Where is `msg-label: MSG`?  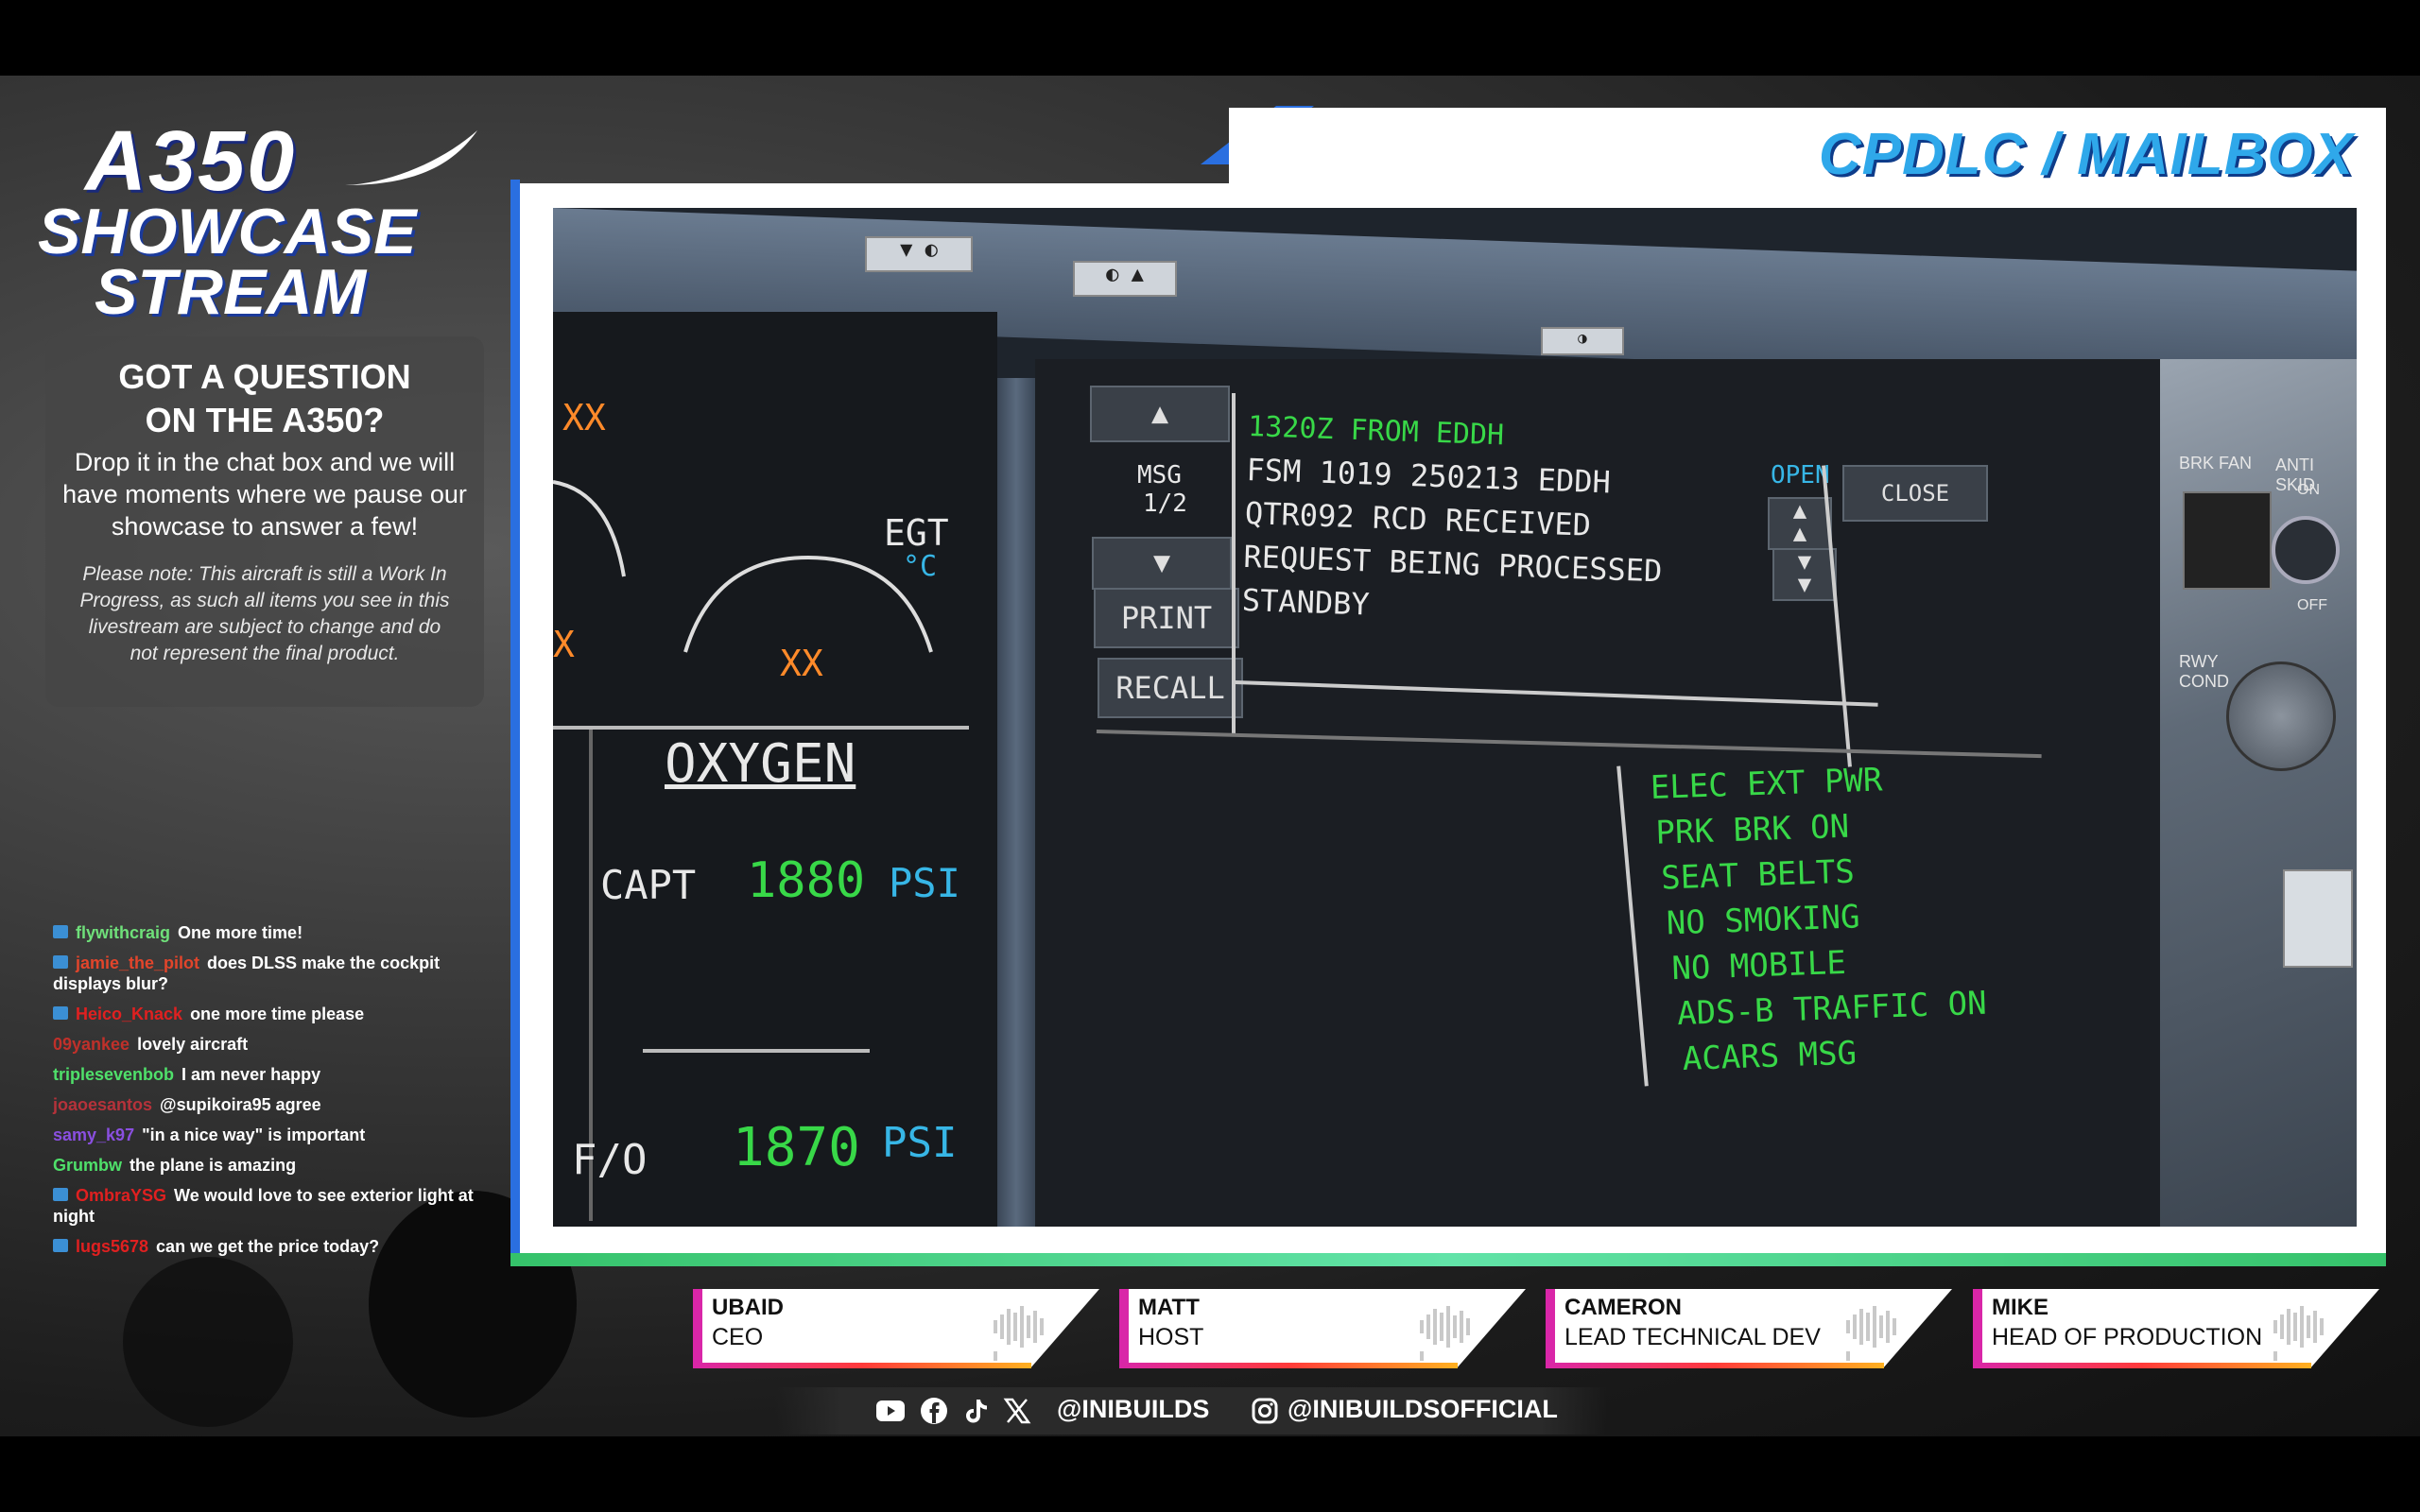 msg-label: MSG is located at coordinates (1160, 475).